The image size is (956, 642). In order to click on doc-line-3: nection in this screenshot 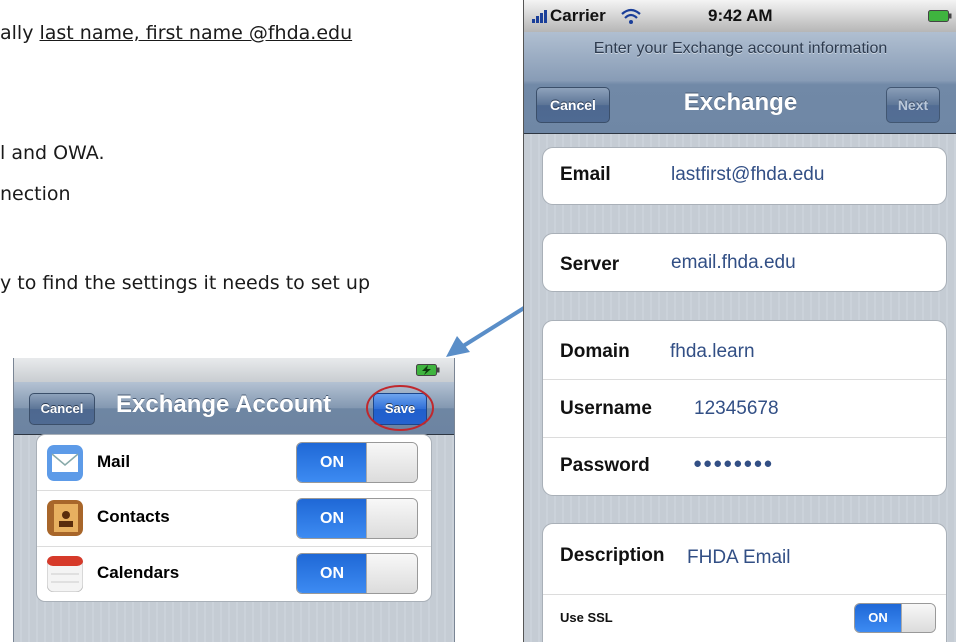, I will do `click(35, 194)`.